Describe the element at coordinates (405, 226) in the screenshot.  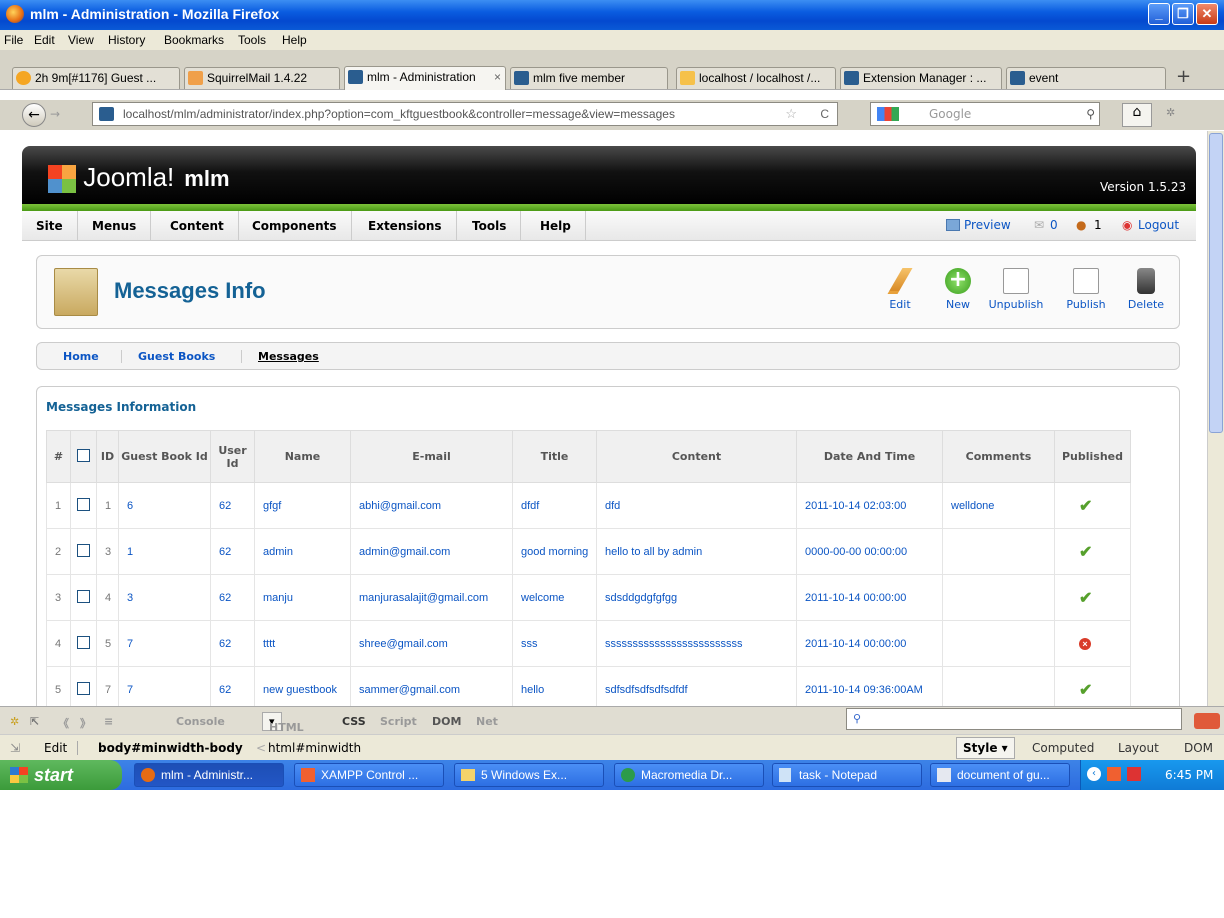
I see `menu-extensions: Extensions` at that location.